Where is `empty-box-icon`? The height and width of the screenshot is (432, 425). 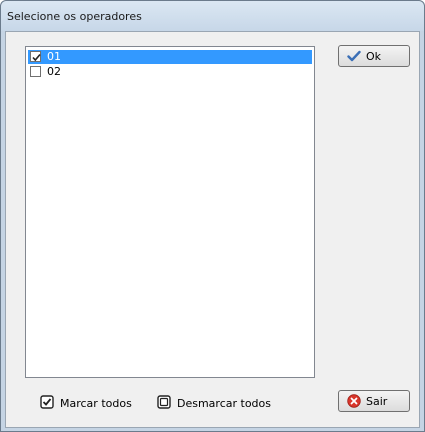
empty-box-icon is located at coordinates (164, 402).